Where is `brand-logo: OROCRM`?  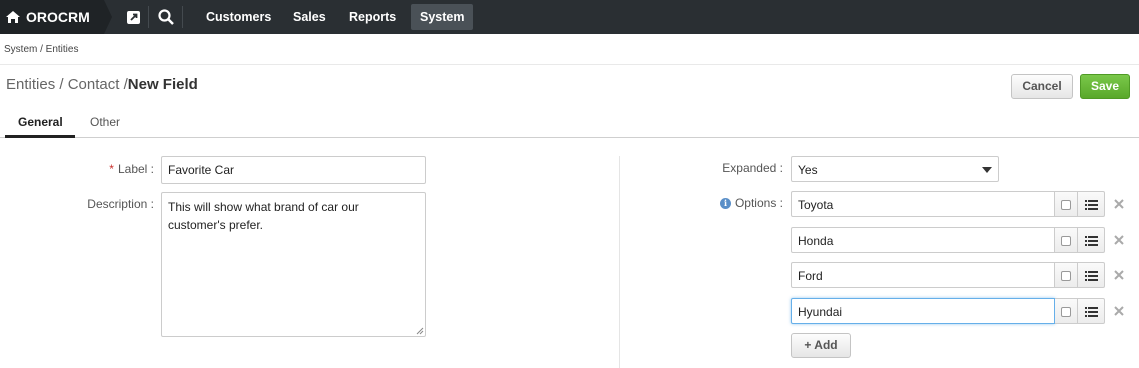 brand-logo: OROCRM is located at coordinates (52, 17).